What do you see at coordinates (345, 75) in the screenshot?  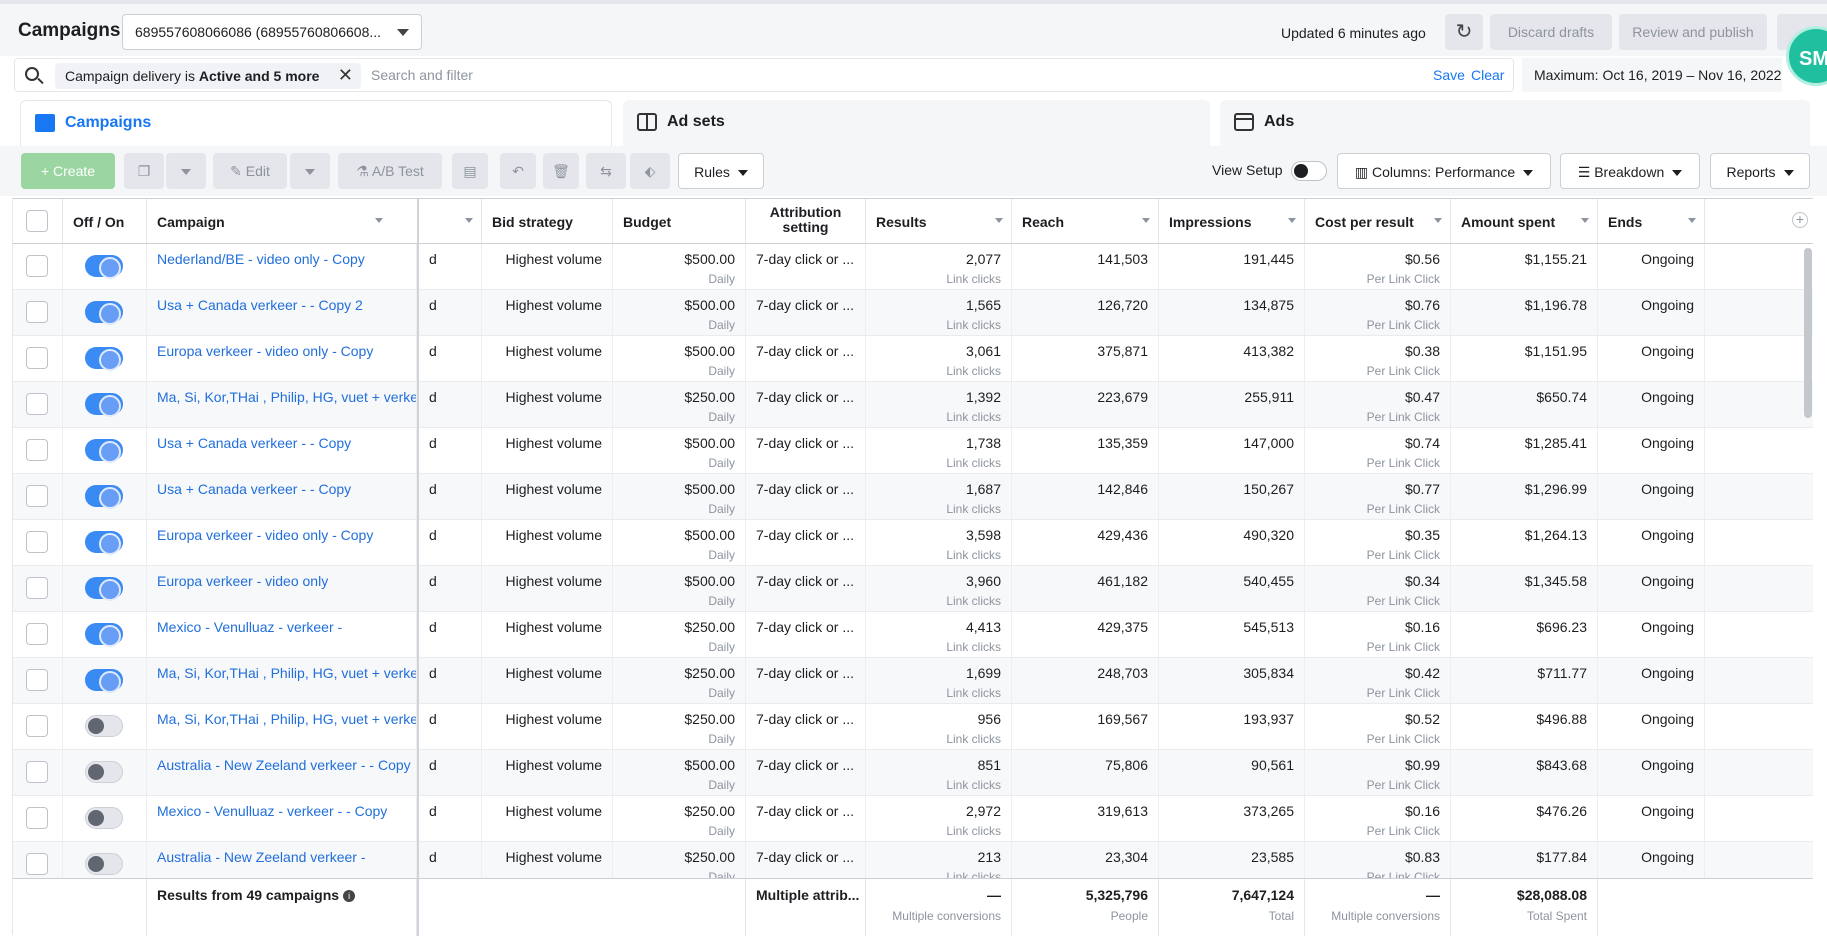 I see `close-icon: ✕` at bounding box center [345, 75].